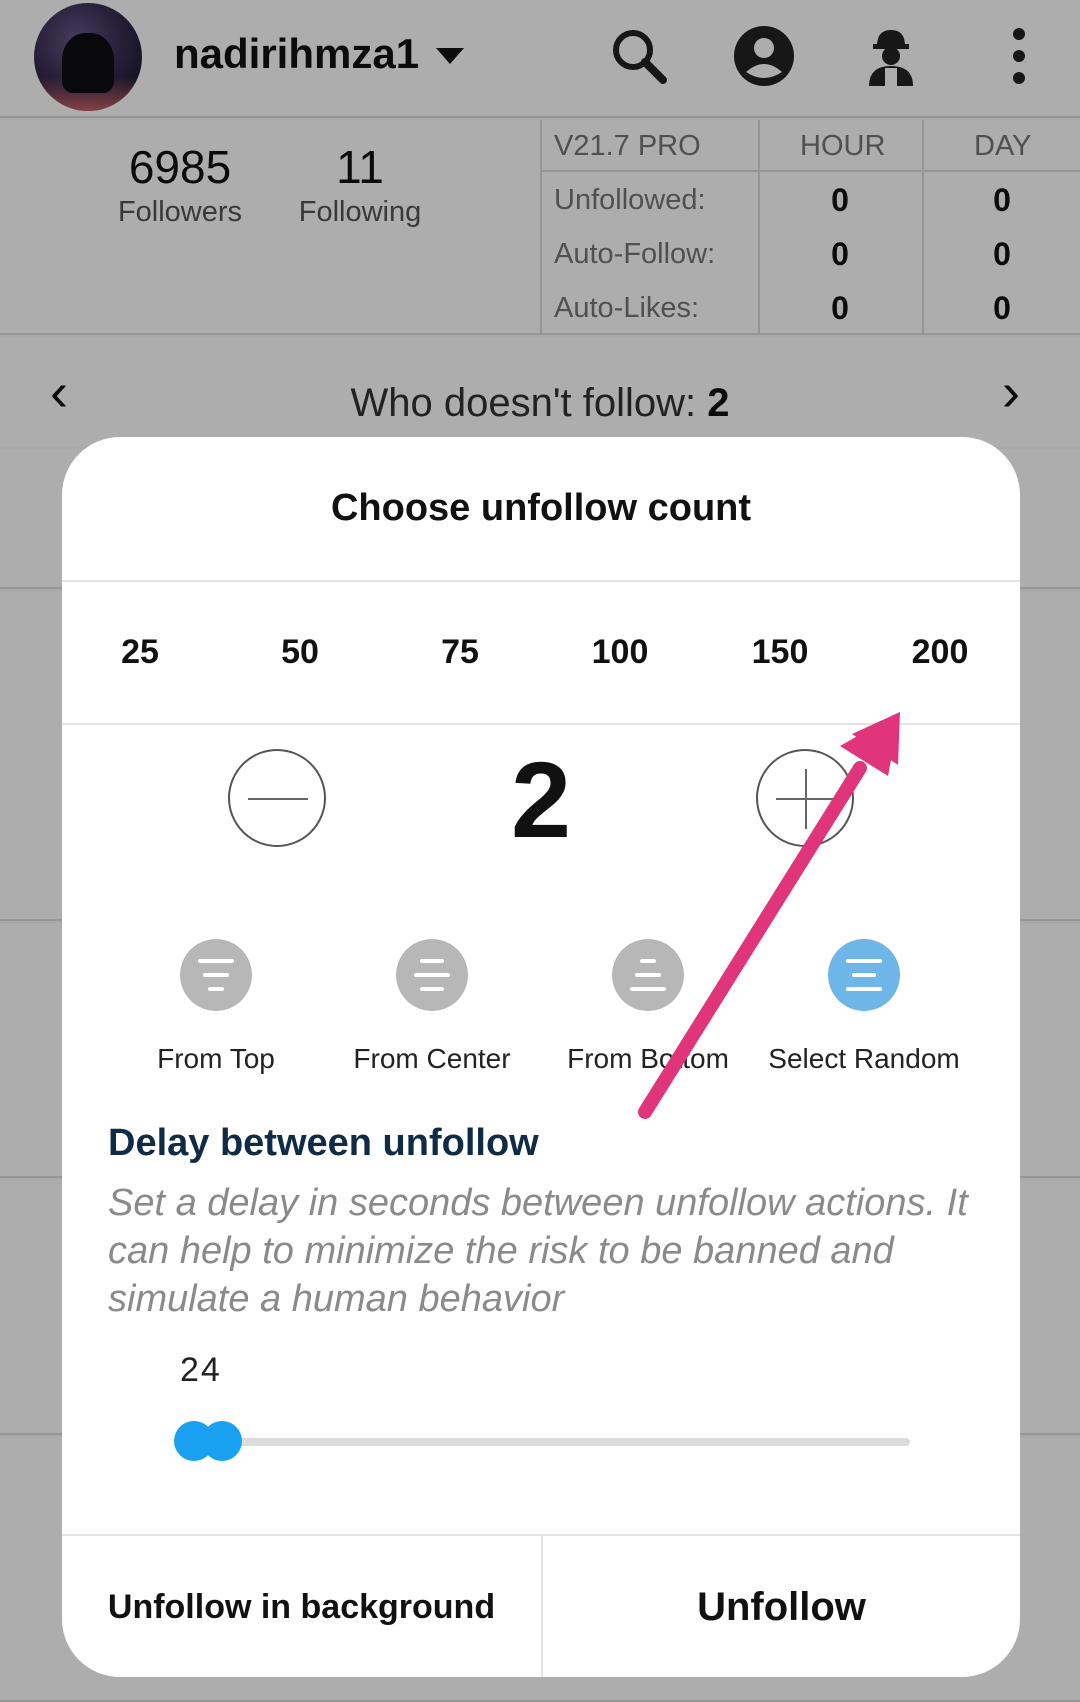 Image resolution: width=1080 pixels, height=1702 pixels. Describe the element at coordinates (648, 1019) in the screenshot. I see `mode-from-bottom: From Bottom` at that location.